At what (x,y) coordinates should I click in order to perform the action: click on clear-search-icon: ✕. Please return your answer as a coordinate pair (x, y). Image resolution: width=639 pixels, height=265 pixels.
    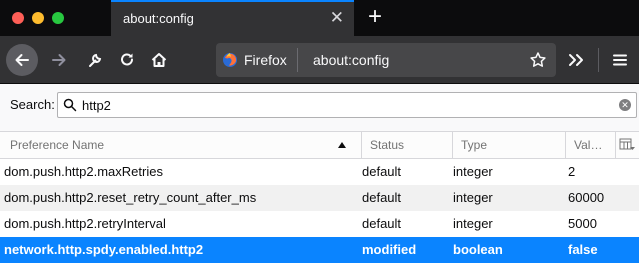
    Looking at the image, I should click on (625, 105).